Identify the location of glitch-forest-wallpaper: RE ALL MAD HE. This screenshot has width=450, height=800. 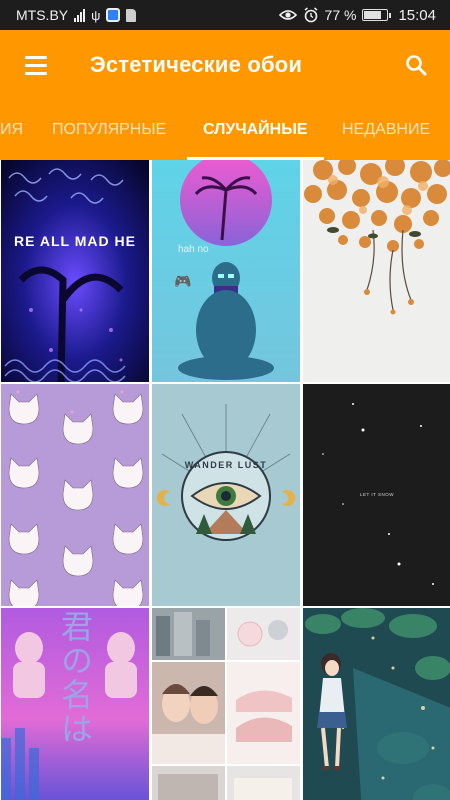
(75, 271).